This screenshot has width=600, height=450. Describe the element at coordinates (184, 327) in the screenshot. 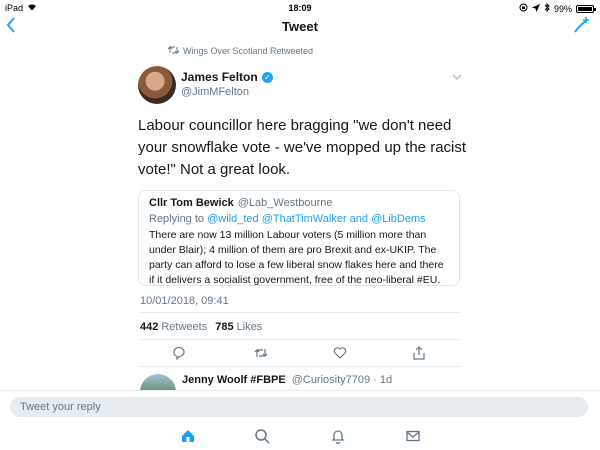

I see `retweets-label: Retweets` at that location.